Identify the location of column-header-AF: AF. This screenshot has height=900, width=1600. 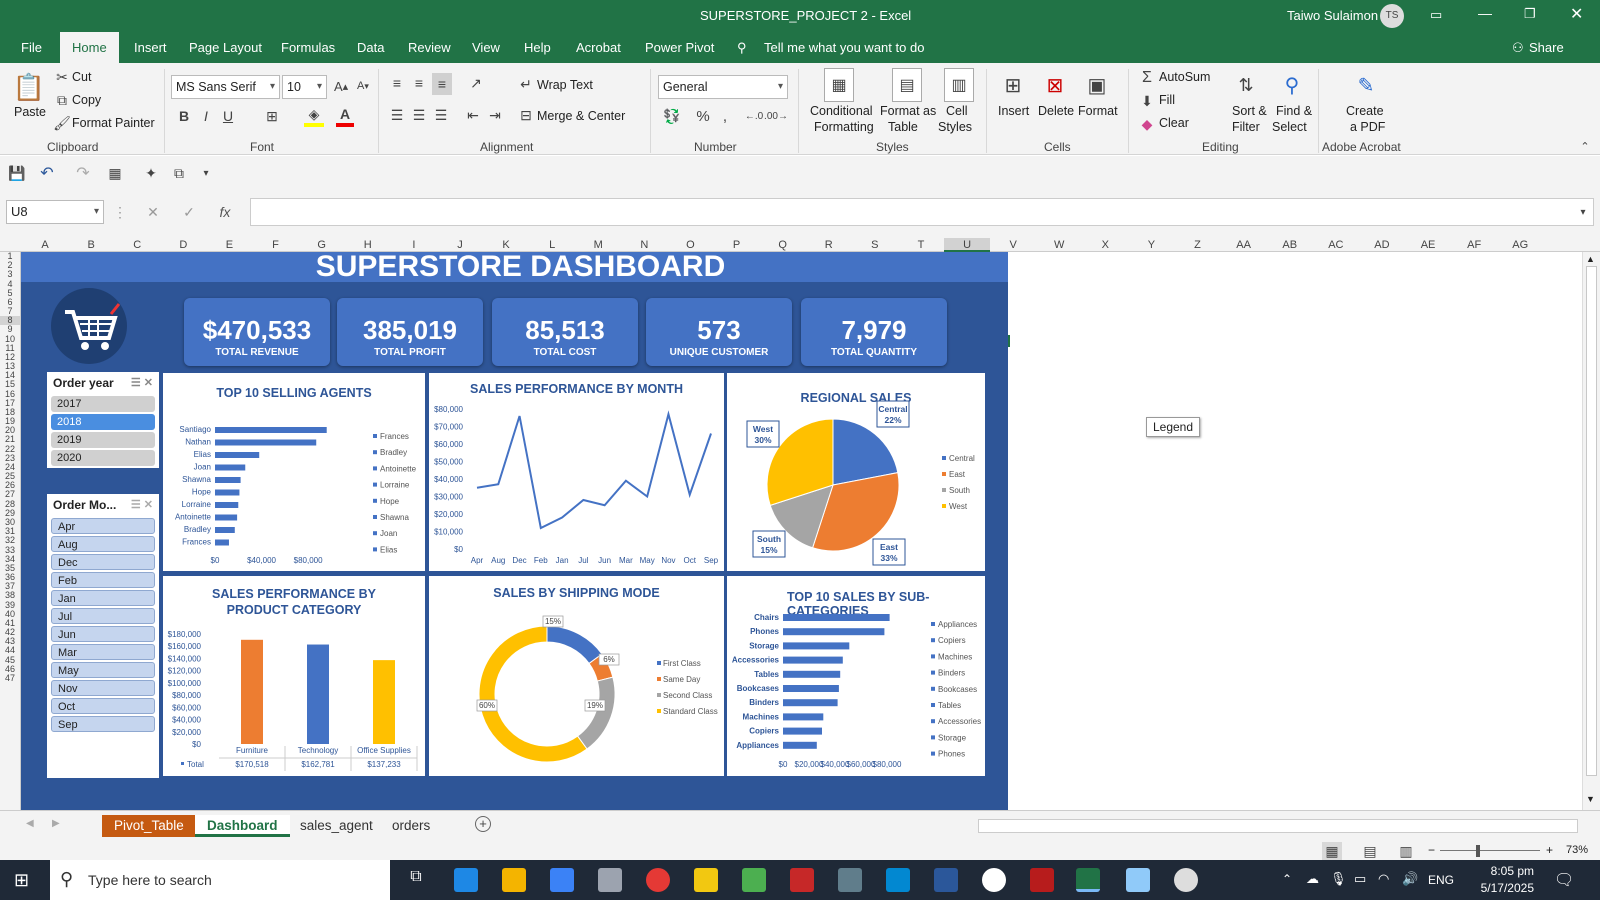
(1474, 245).